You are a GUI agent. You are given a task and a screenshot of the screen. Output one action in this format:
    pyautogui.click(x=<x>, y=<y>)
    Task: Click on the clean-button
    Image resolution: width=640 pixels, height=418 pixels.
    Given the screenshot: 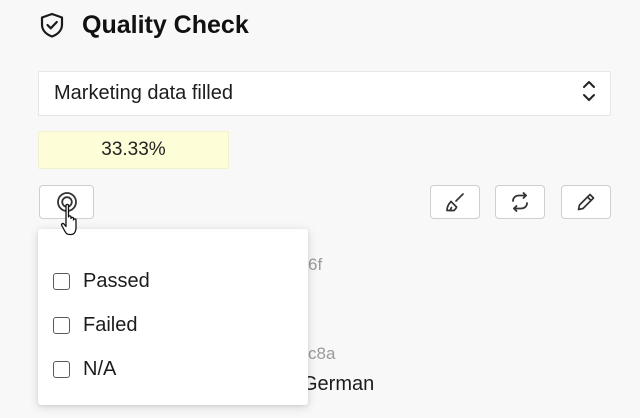 What is the action you would take?
    pyautogui.click(x=455, y=202)
    